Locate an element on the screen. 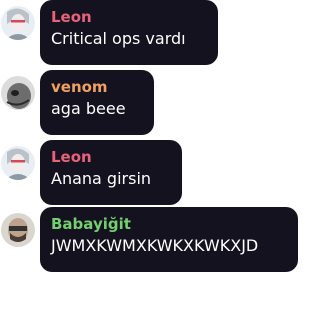  message-text: aga beee is located at coordinates (88, 108).